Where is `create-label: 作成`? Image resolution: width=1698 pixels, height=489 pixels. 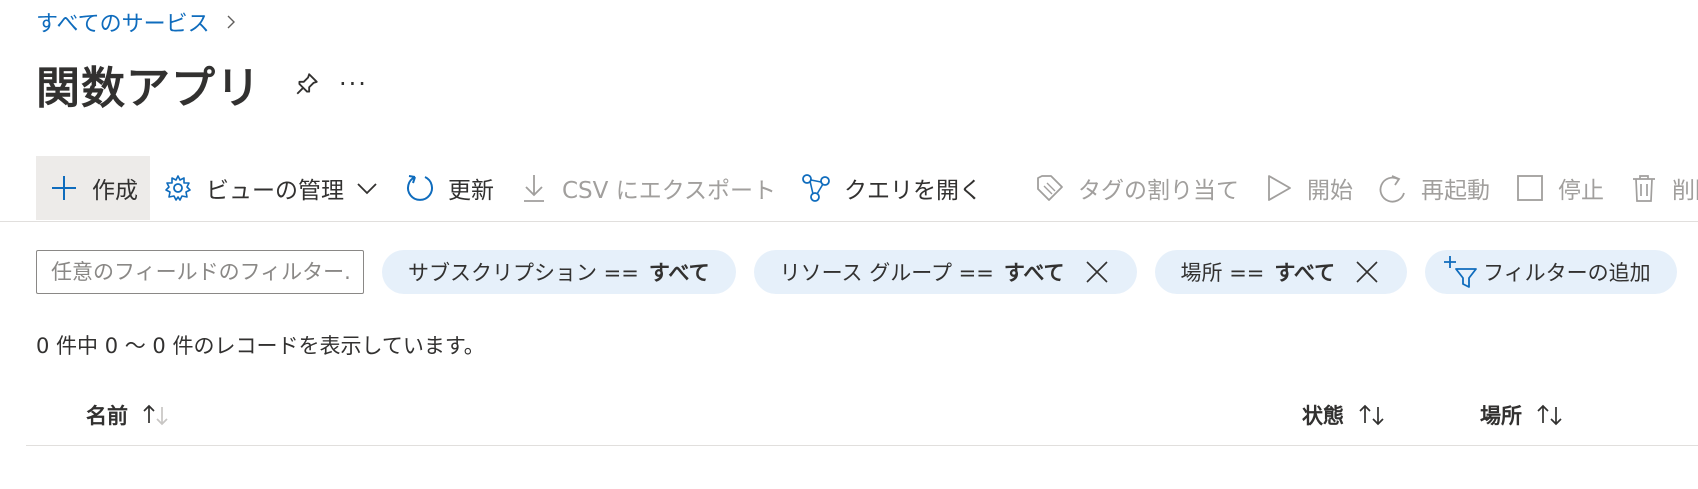 create-label: 作成 is located at coordinates (115, 191).